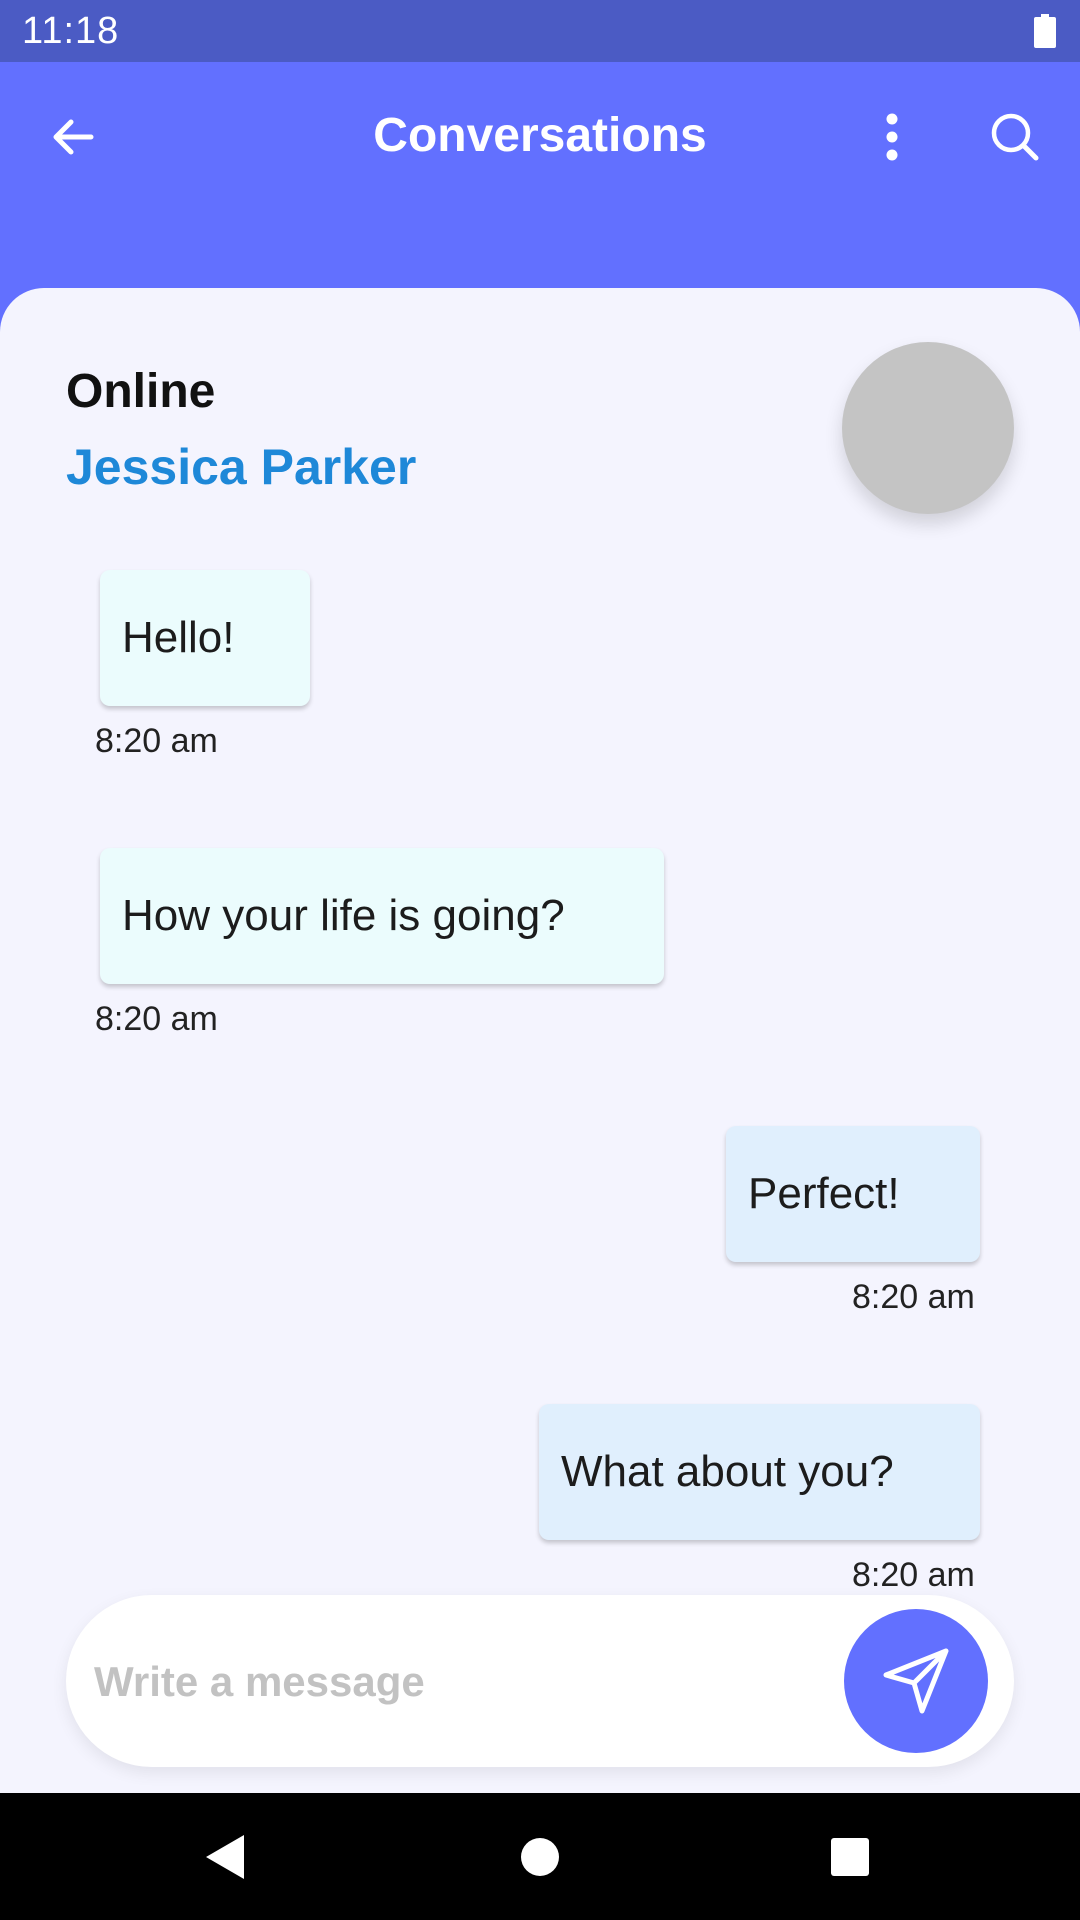 The width and height of the screenshot is (1080, 1920). I want to click on nav-home-button, so click(540, 1857).